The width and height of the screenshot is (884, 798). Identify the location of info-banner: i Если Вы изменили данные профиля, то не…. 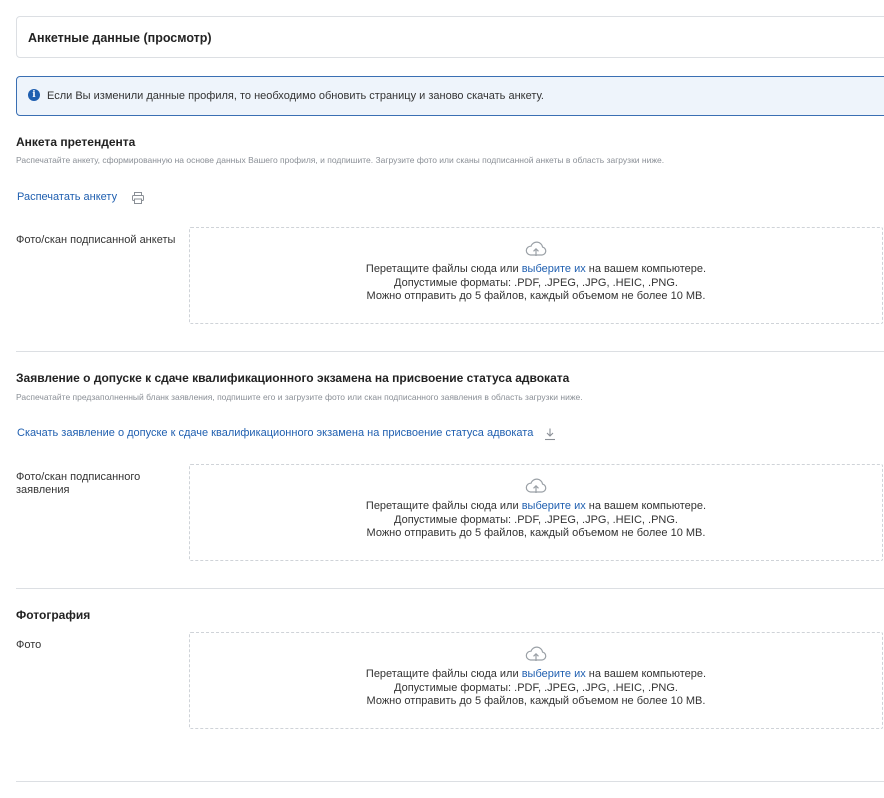
(450, 96).